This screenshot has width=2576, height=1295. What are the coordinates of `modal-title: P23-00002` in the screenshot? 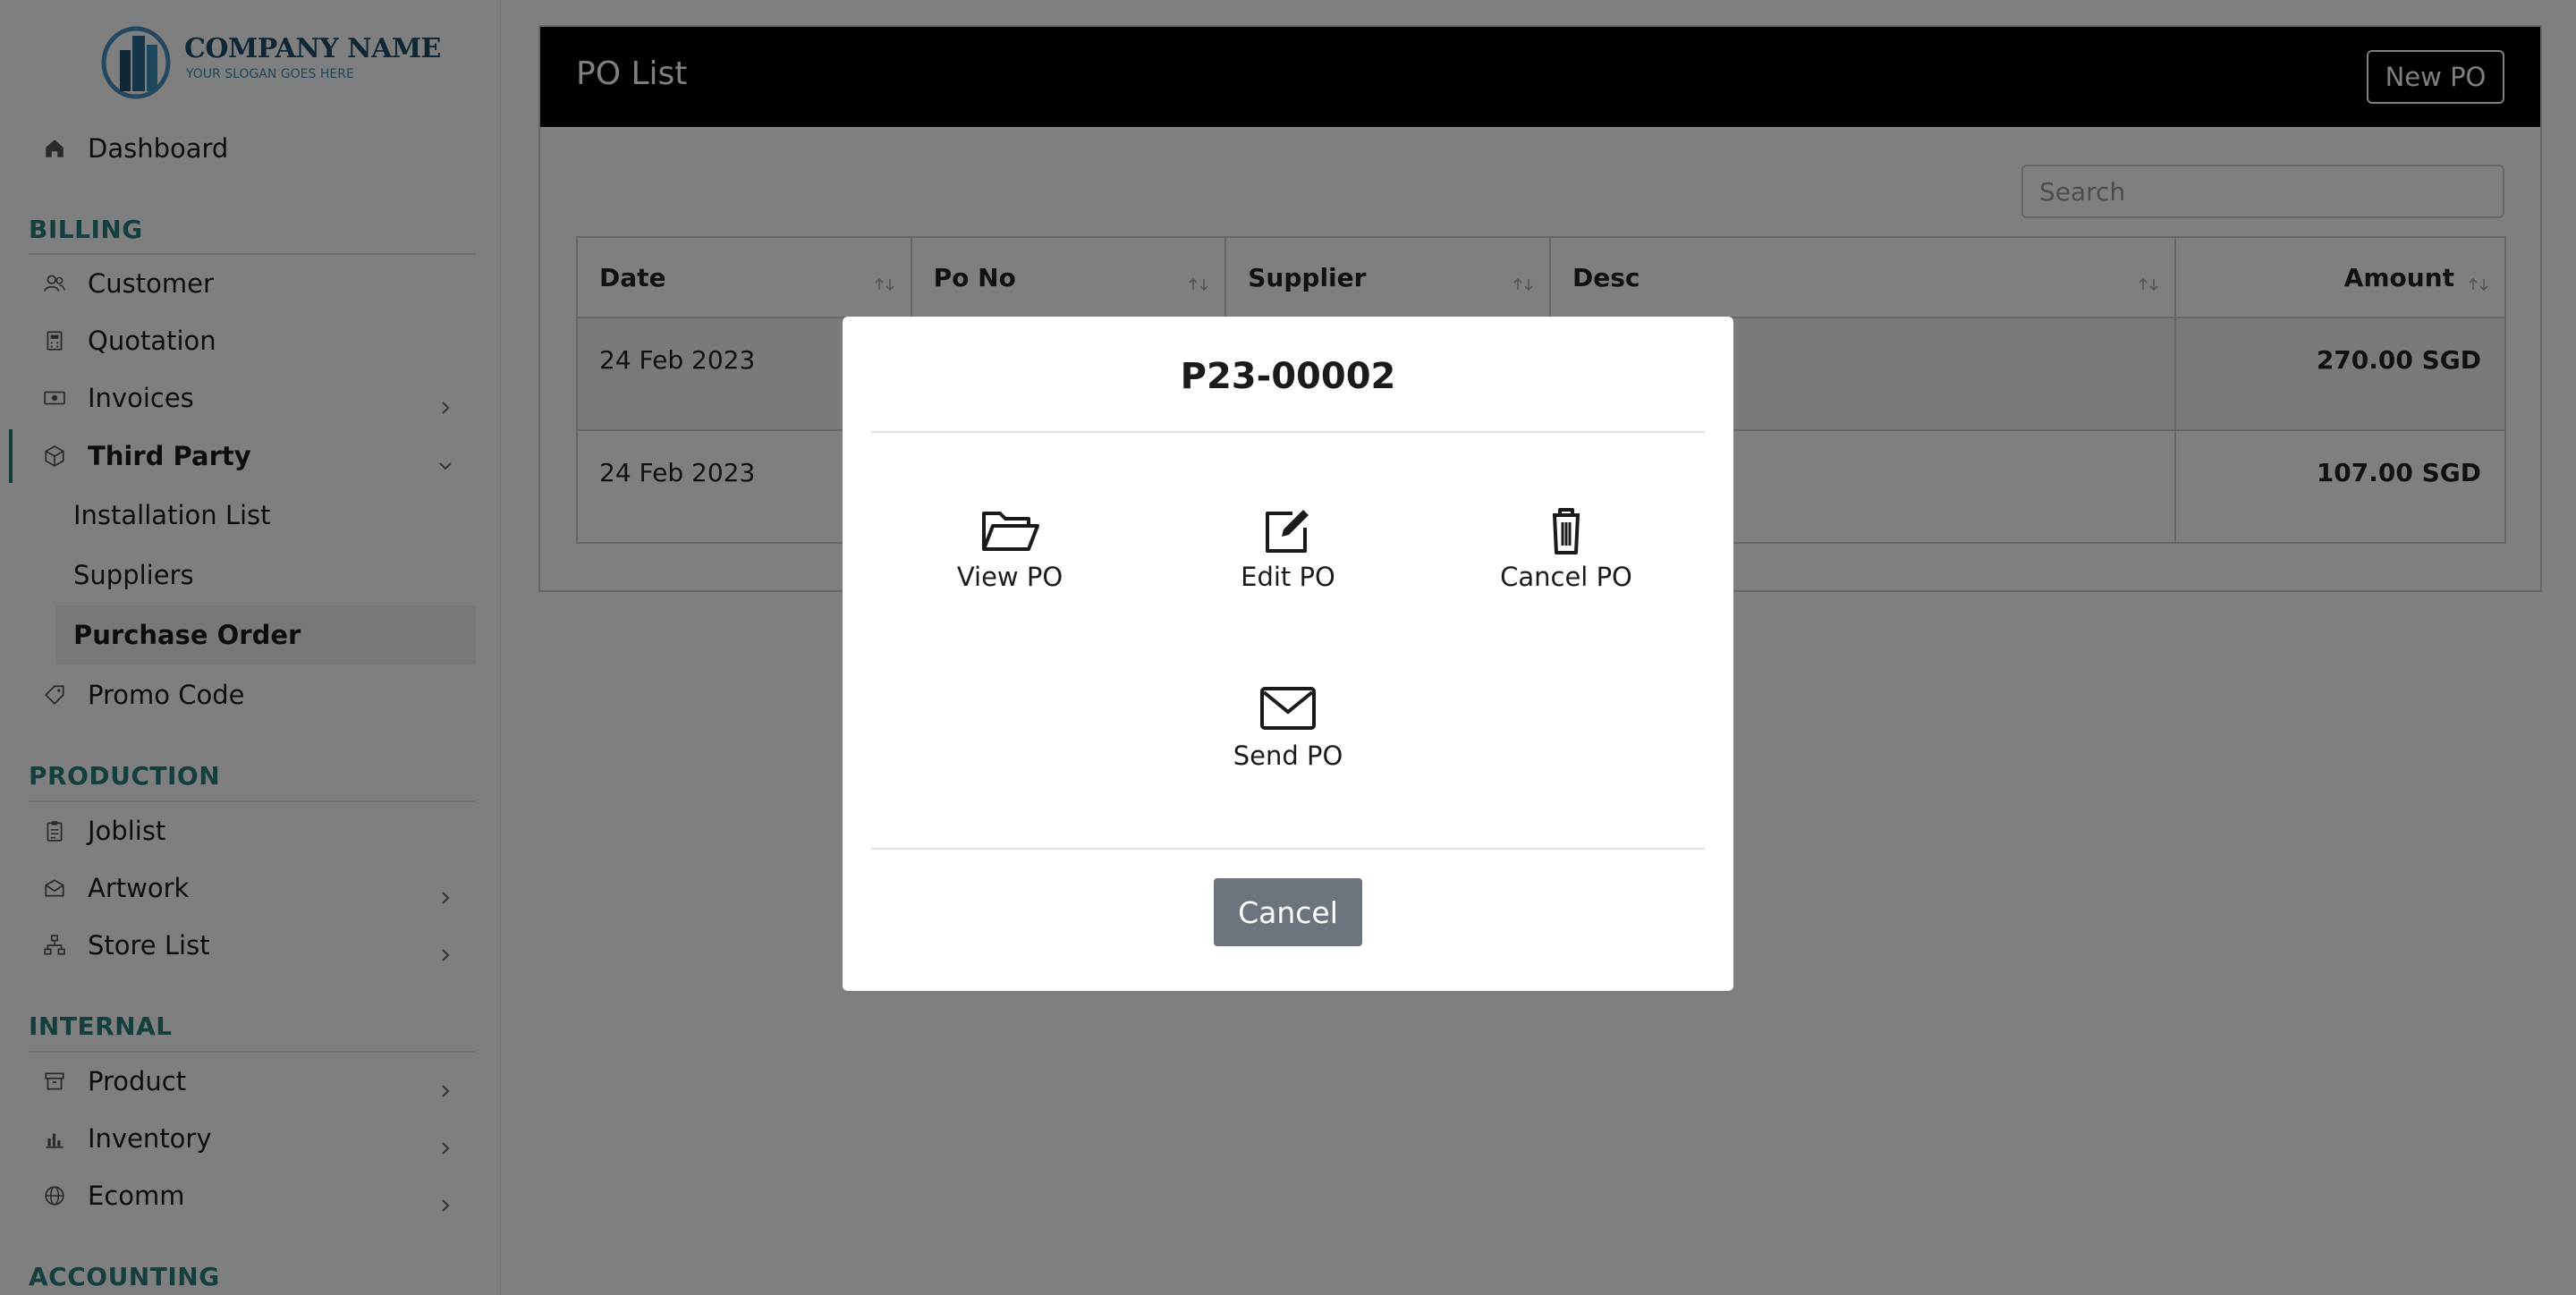 It's located at (1288, 377).